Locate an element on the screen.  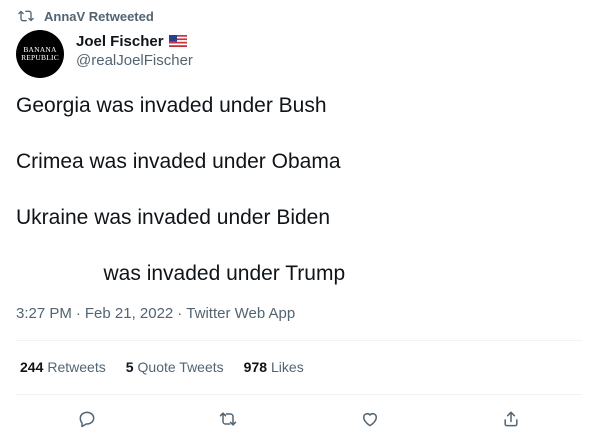
tweet-line: was invaded under Trump is located at coordinates (181, 273).